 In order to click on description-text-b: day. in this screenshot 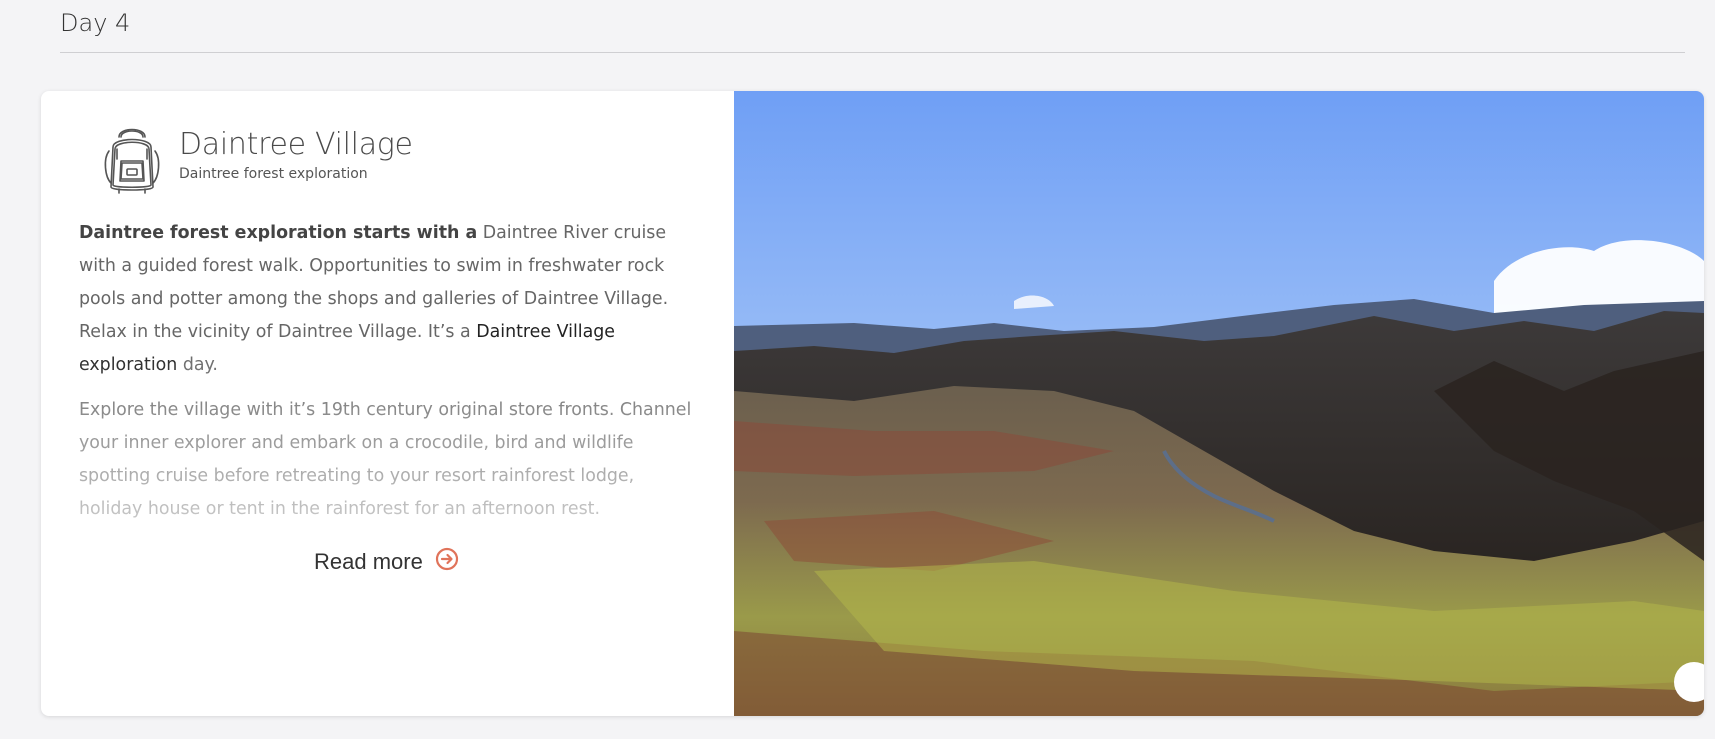, I will do `click(197, 365)`.